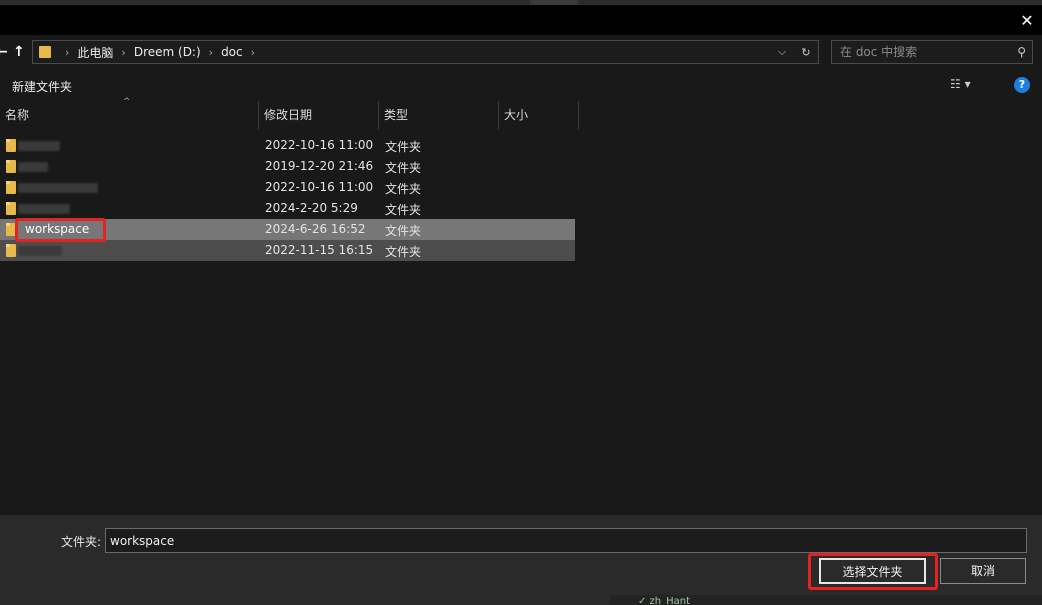 The width and height of the screenshot is (1042, 605). Describe the element at coordinates (311, 208) in the screenshot. I see `file-modified: 2024-2-20 5:29` at that location.